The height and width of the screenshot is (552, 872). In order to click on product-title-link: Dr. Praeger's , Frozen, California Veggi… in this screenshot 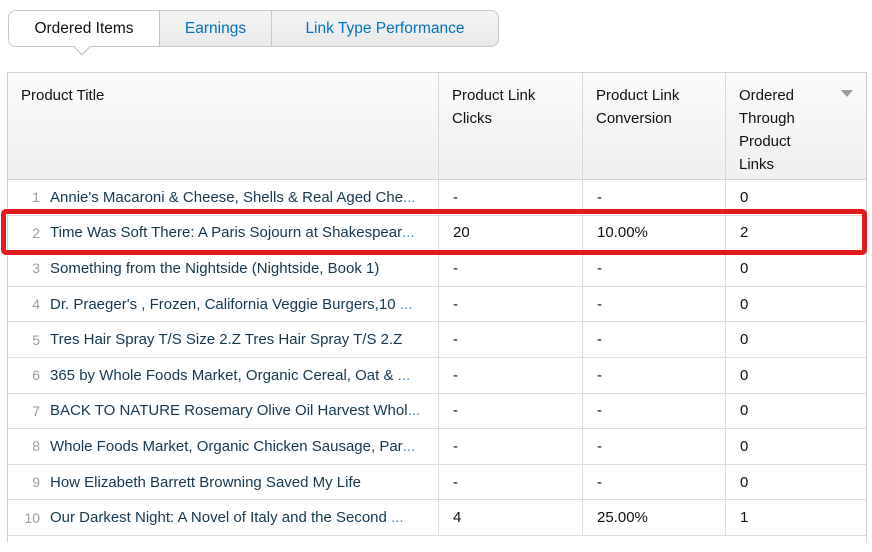, I will do `click(225, 304)`.